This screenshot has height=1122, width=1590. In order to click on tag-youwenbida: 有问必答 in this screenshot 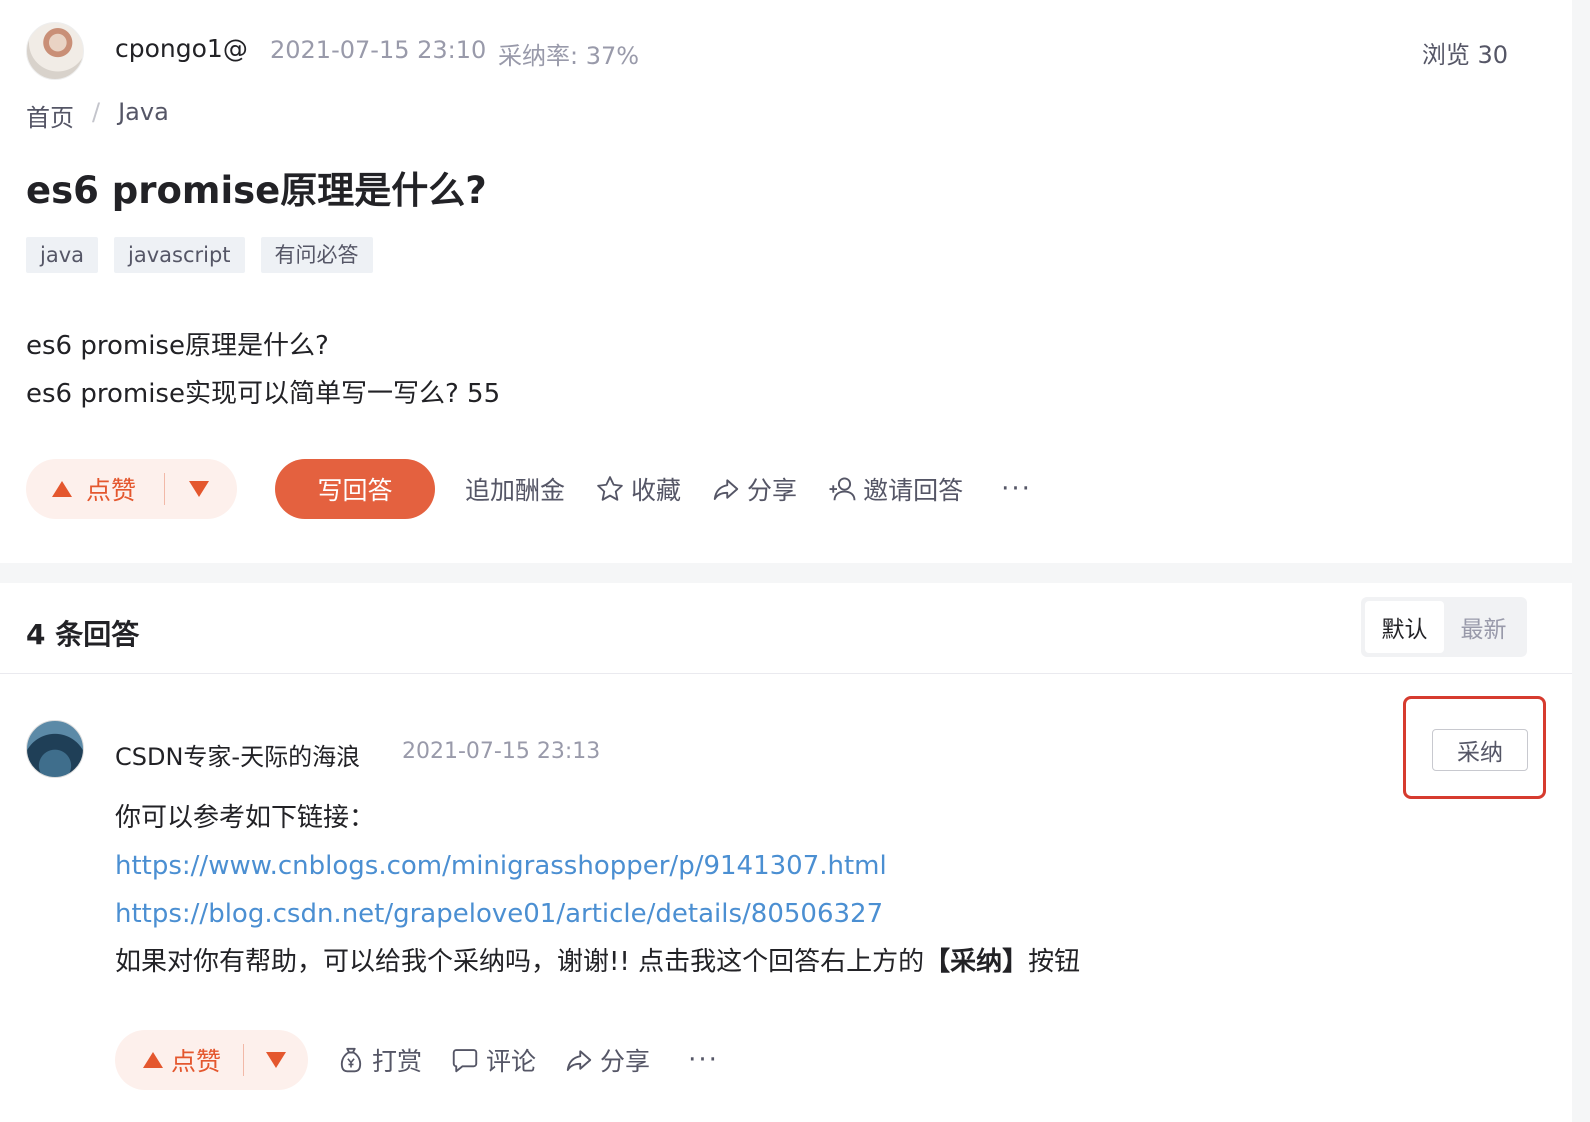, I will do `click(316, 255)`.